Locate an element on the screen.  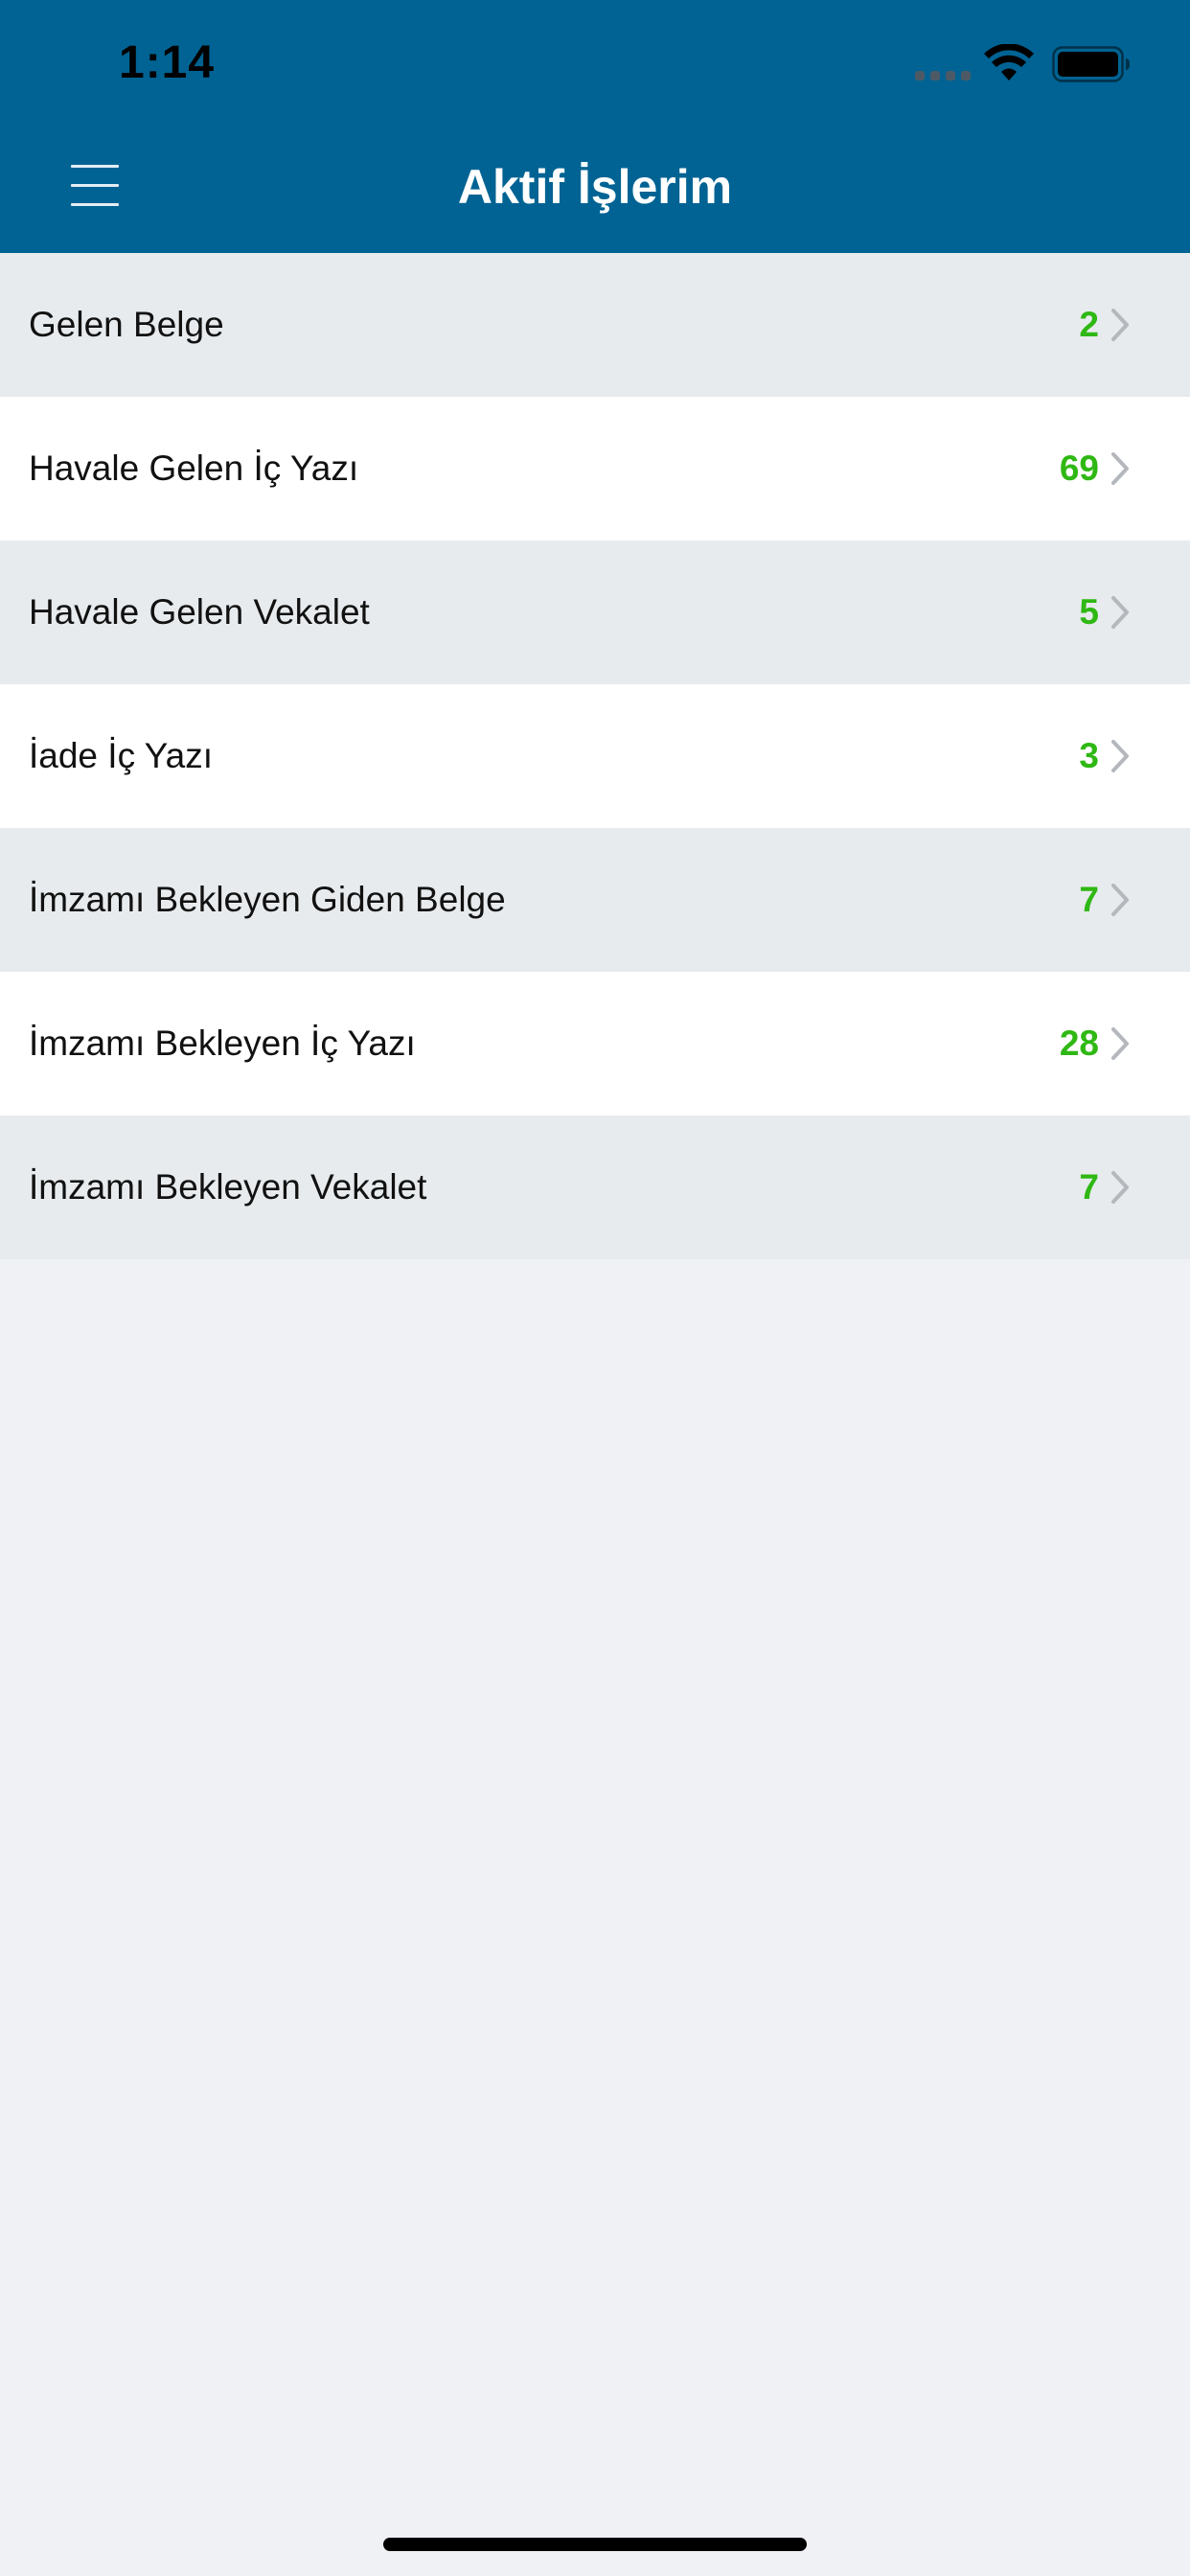
list-item-label: İade İç Yazı is located at coordinates (121, 755).